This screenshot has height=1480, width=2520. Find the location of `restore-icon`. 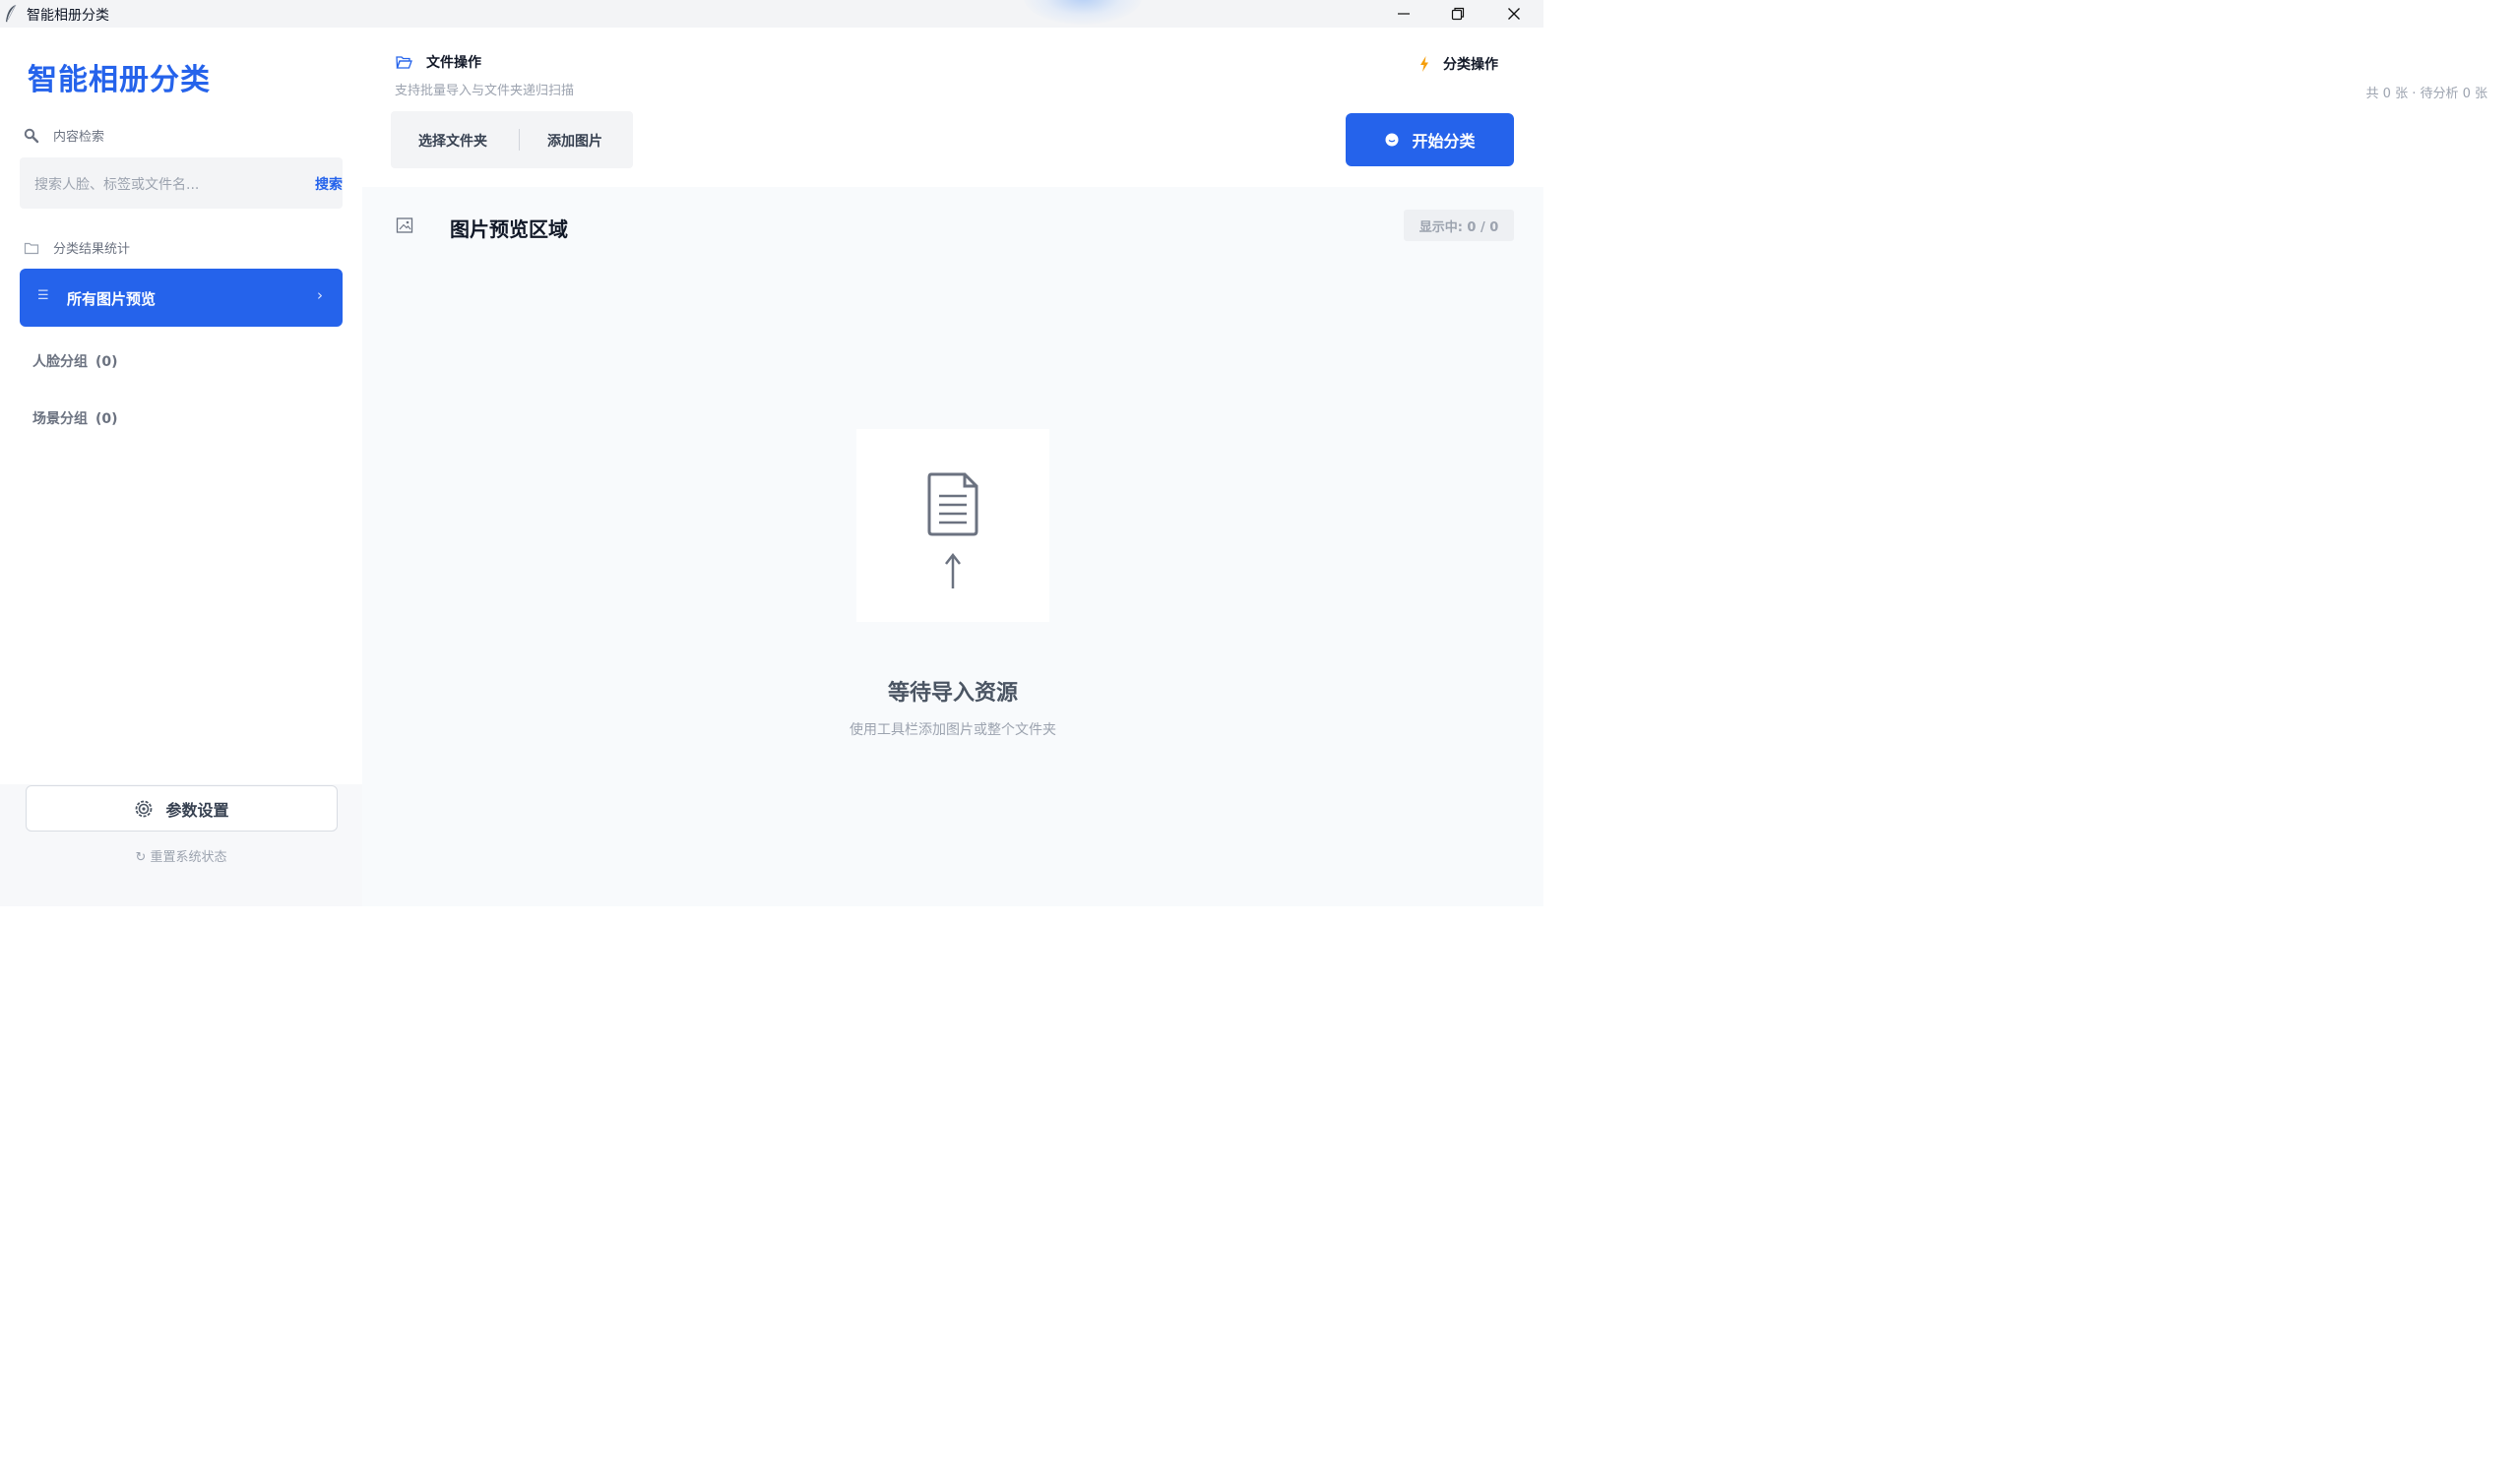

restore-icon is located at coordinates (1458, 14).